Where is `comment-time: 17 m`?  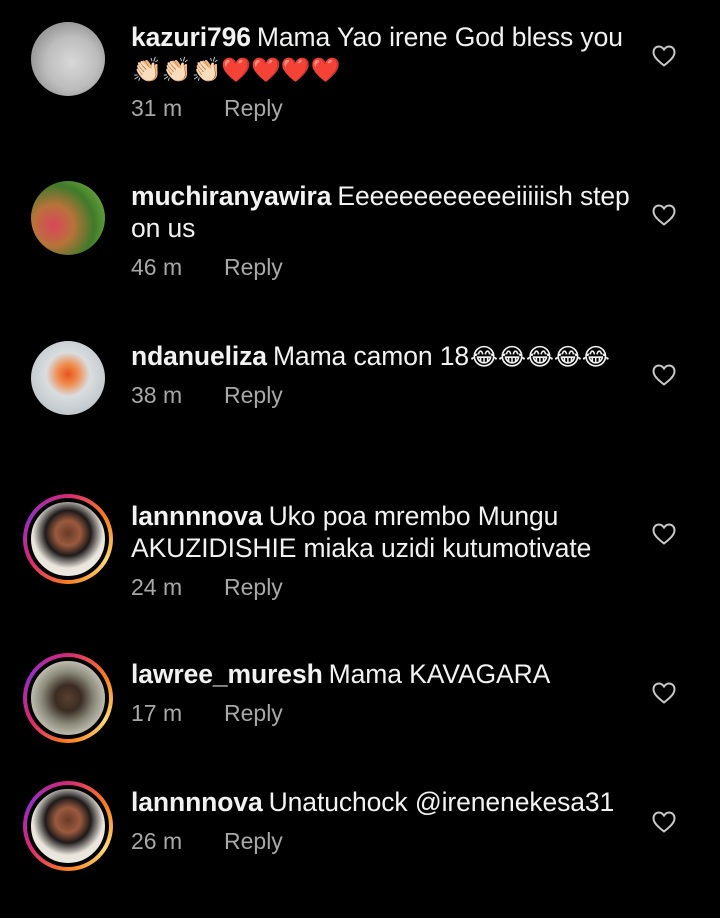
comment-time: 17 m is located at coordinates (157, 713).